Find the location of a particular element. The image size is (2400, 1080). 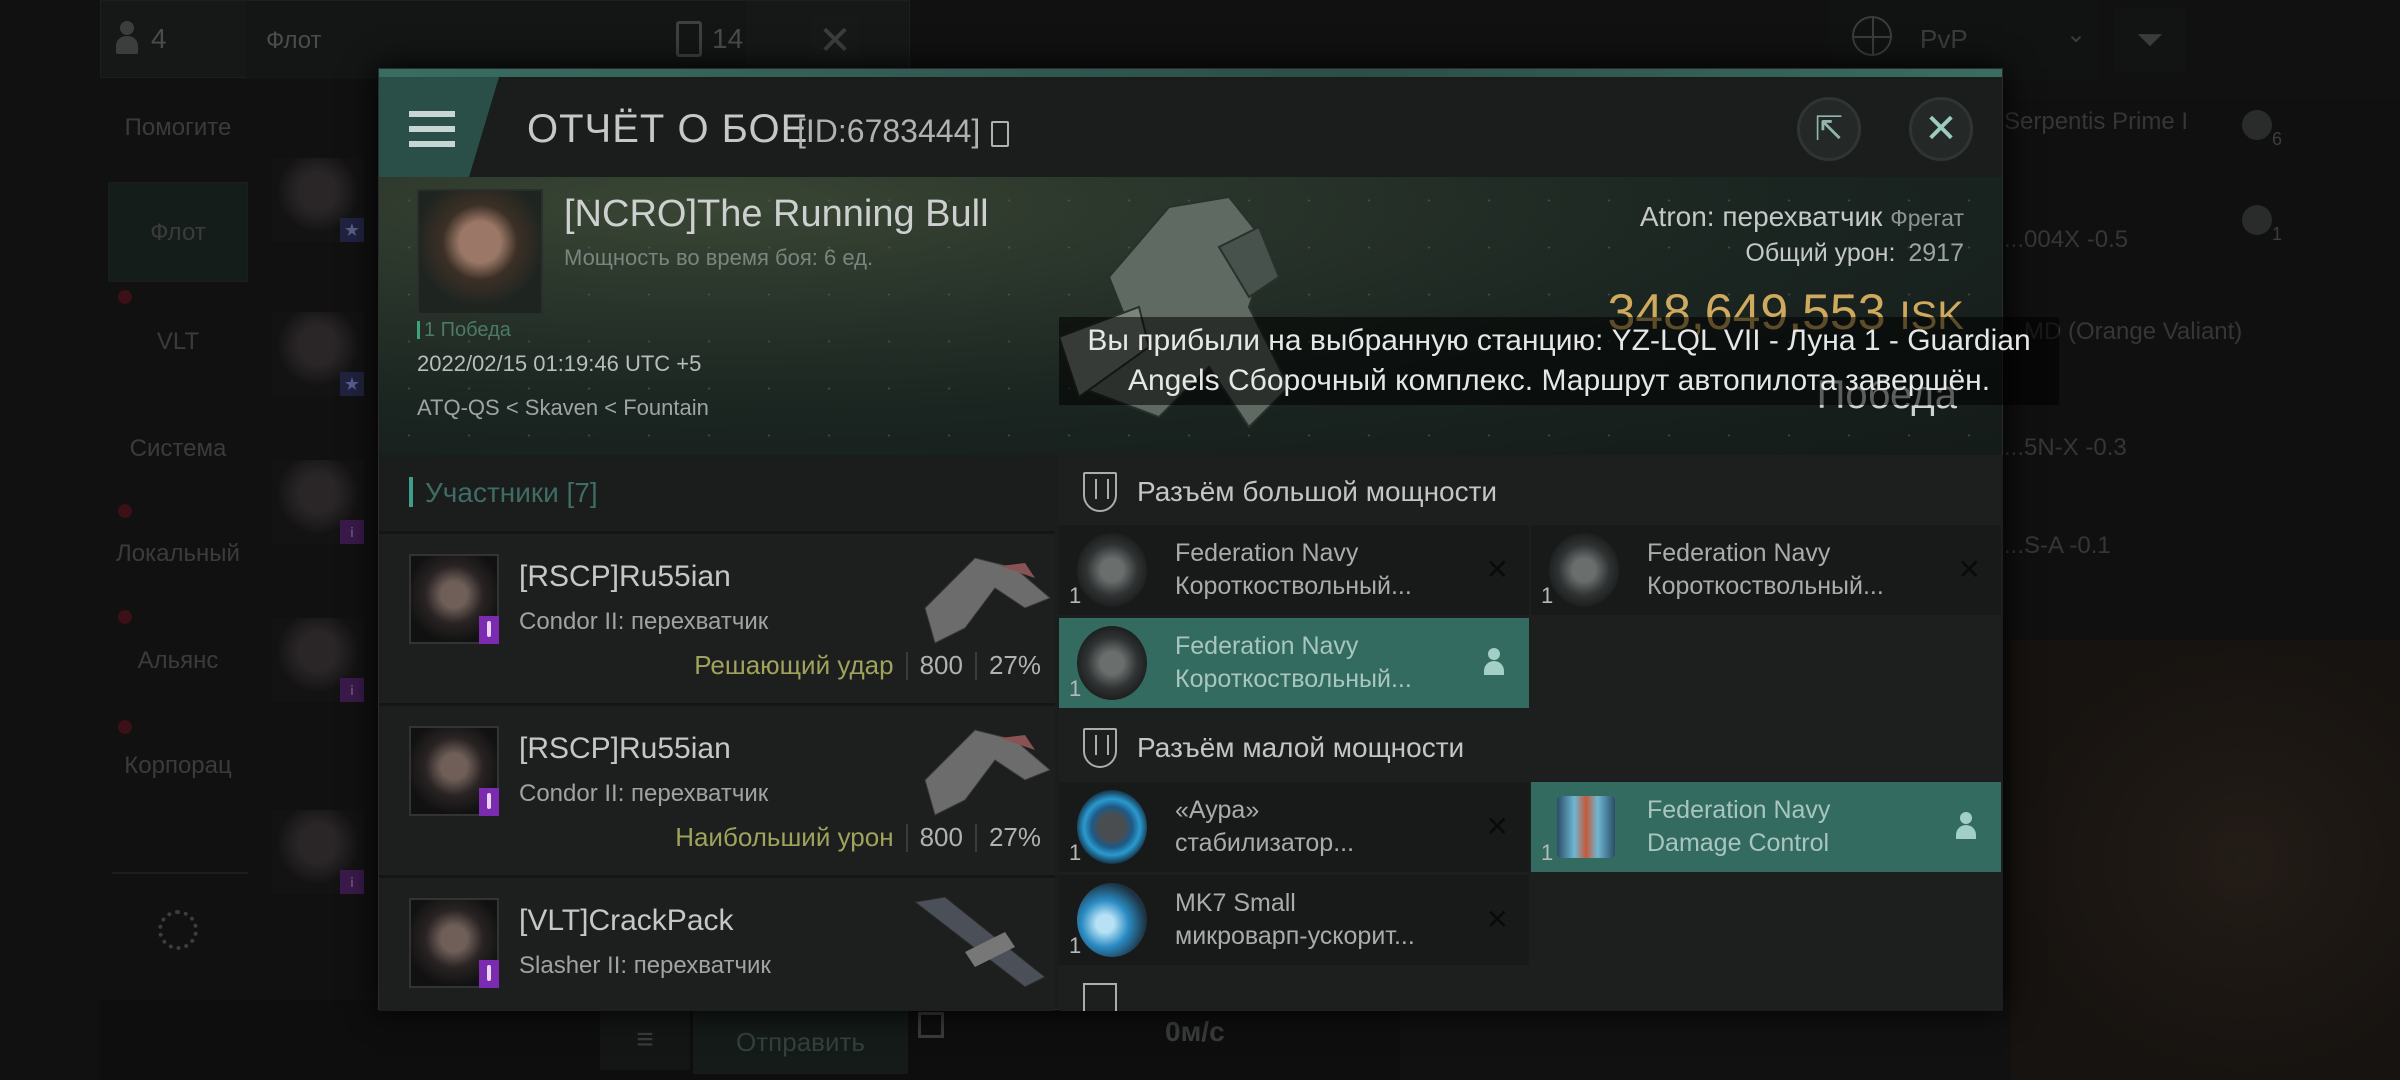

gear-icon is located at coordinates (178, 930).